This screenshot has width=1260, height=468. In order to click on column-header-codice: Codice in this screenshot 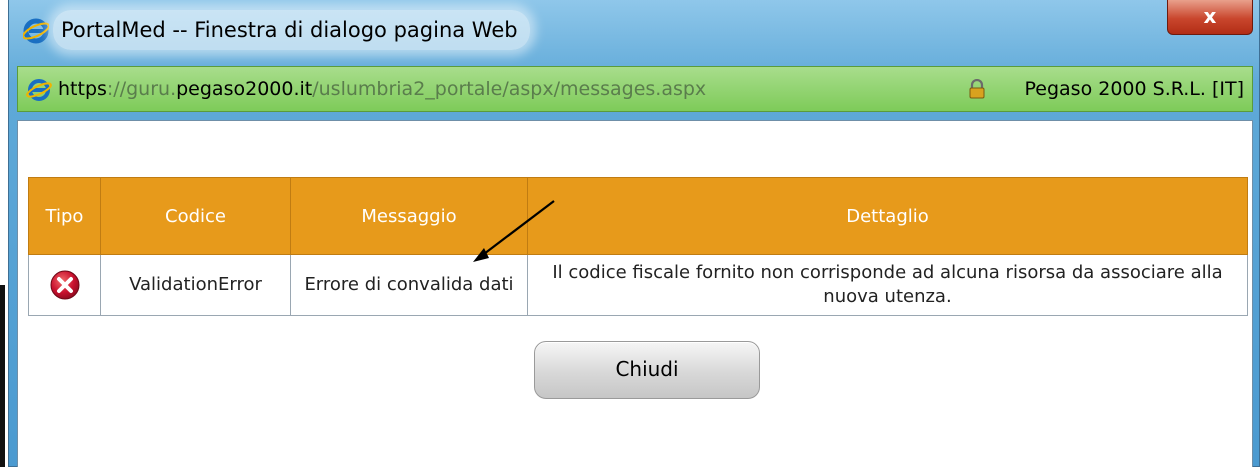, I will do `click(195, 216)`.